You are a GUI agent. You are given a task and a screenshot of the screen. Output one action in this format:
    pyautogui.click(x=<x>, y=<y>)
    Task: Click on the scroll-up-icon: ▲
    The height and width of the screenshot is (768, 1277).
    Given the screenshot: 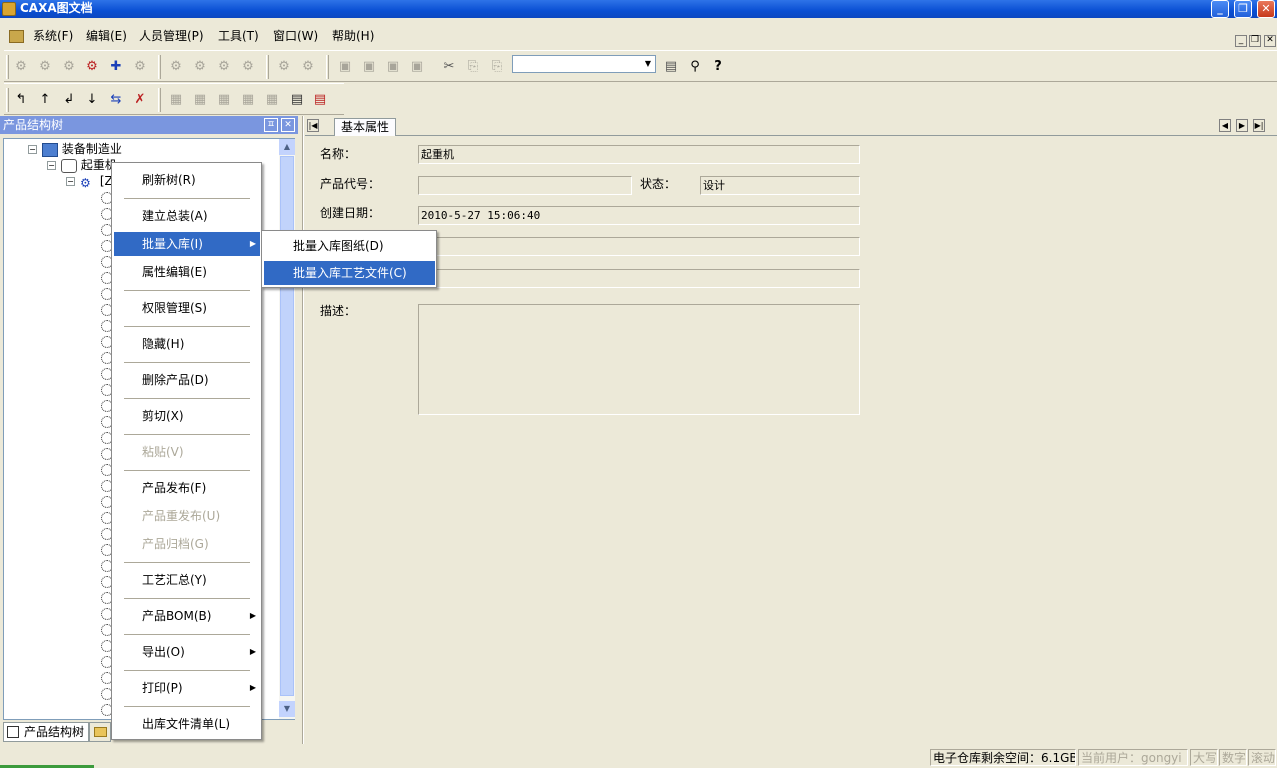 What is the action you would take?
    pyautogui.click(x=287, y=147)
    